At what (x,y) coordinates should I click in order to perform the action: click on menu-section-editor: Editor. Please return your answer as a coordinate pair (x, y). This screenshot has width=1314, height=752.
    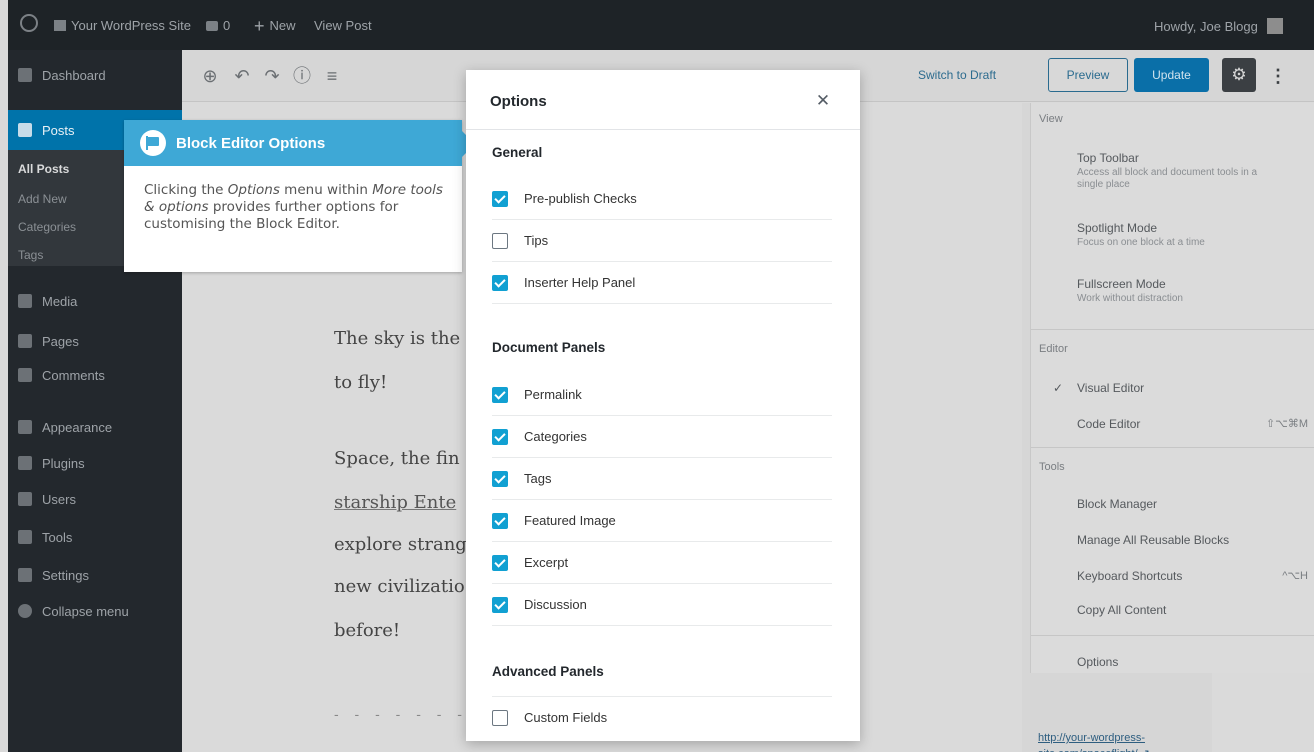
    Looking at the image, I should click on (1053, 349).